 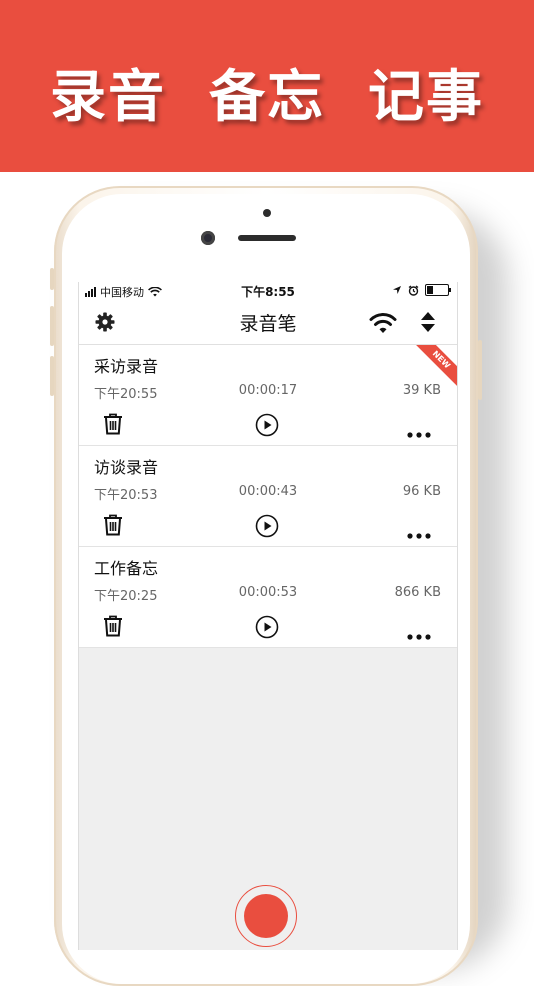 What do you see at coordinates (267, 97) in the screenshot?
I see `banner-title: 录音 备忘 记事` at bounding box center [267, 97].